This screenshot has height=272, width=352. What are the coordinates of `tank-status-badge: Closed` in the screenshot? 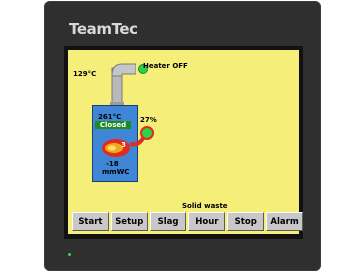 It's located at (113, 125).